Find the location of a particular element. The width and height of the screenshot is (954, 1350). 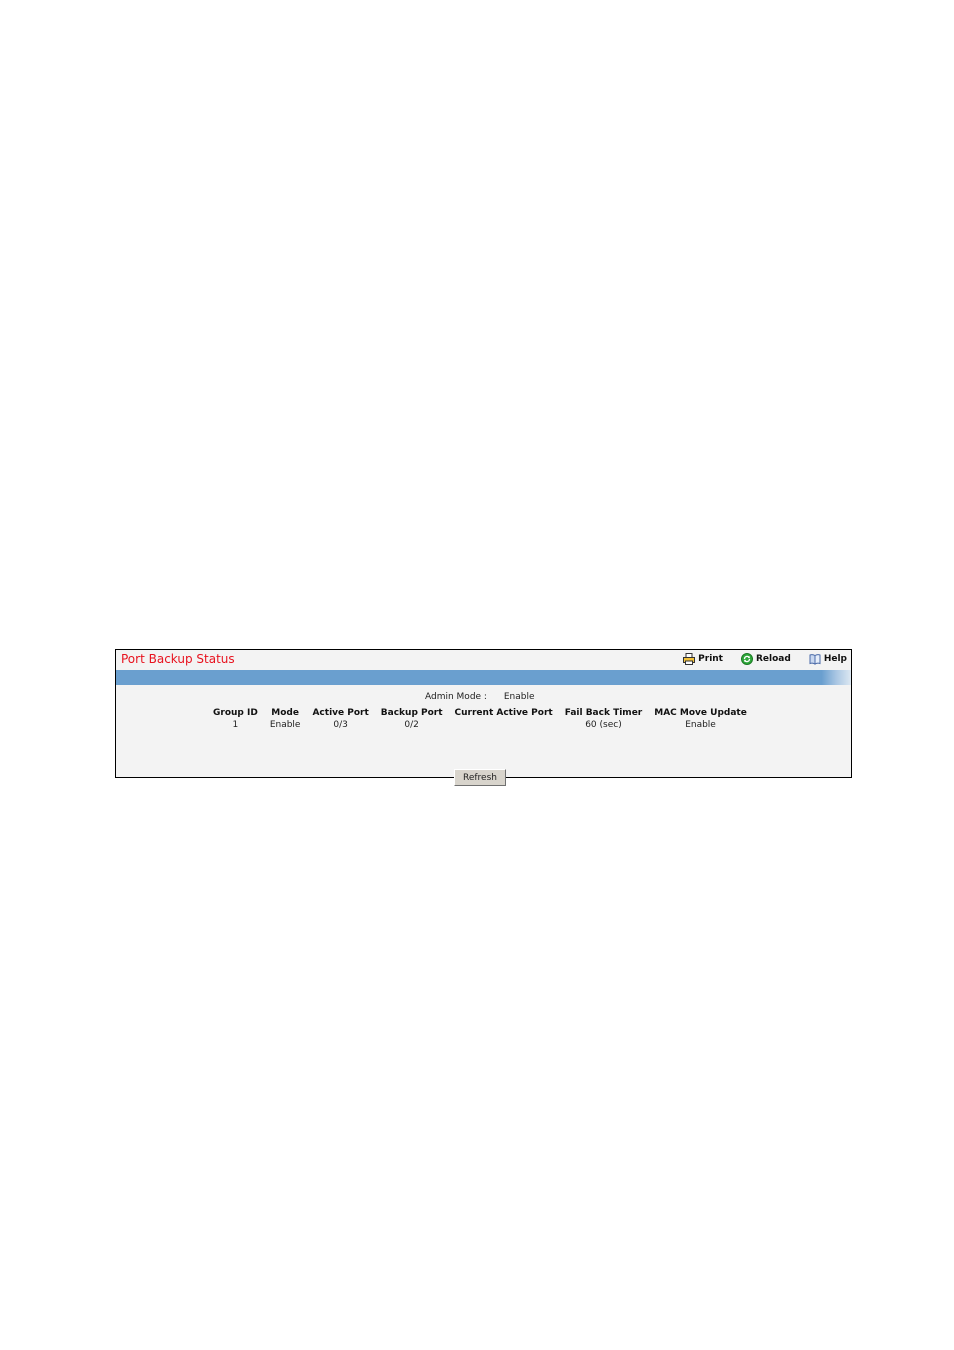

print-button: Print is located at coordinates (703, 659).